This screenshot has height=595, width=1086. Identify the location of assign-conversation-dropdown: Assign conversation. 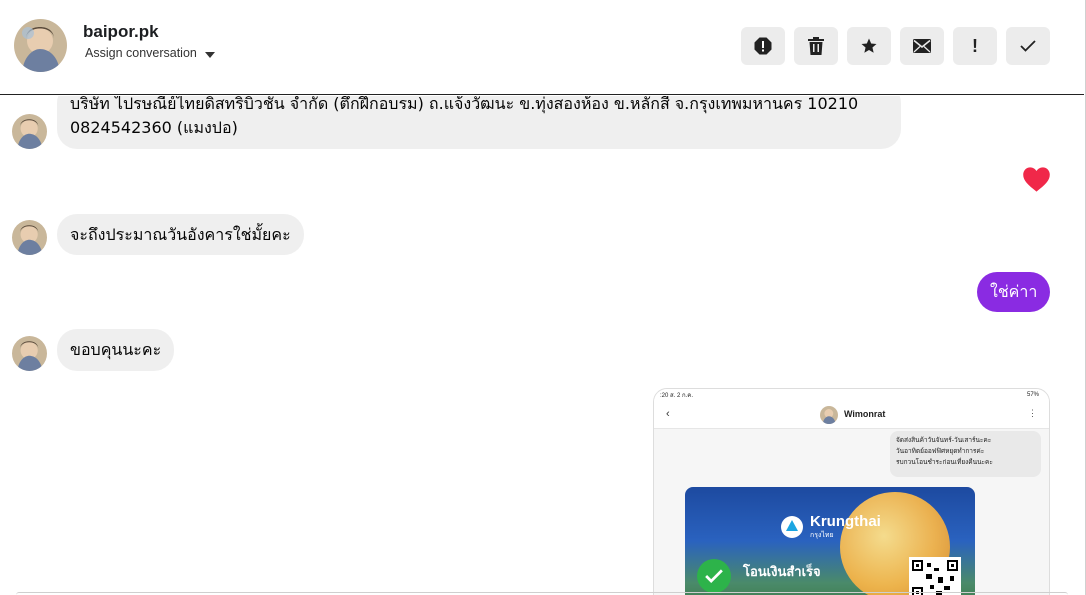
(150, 53).